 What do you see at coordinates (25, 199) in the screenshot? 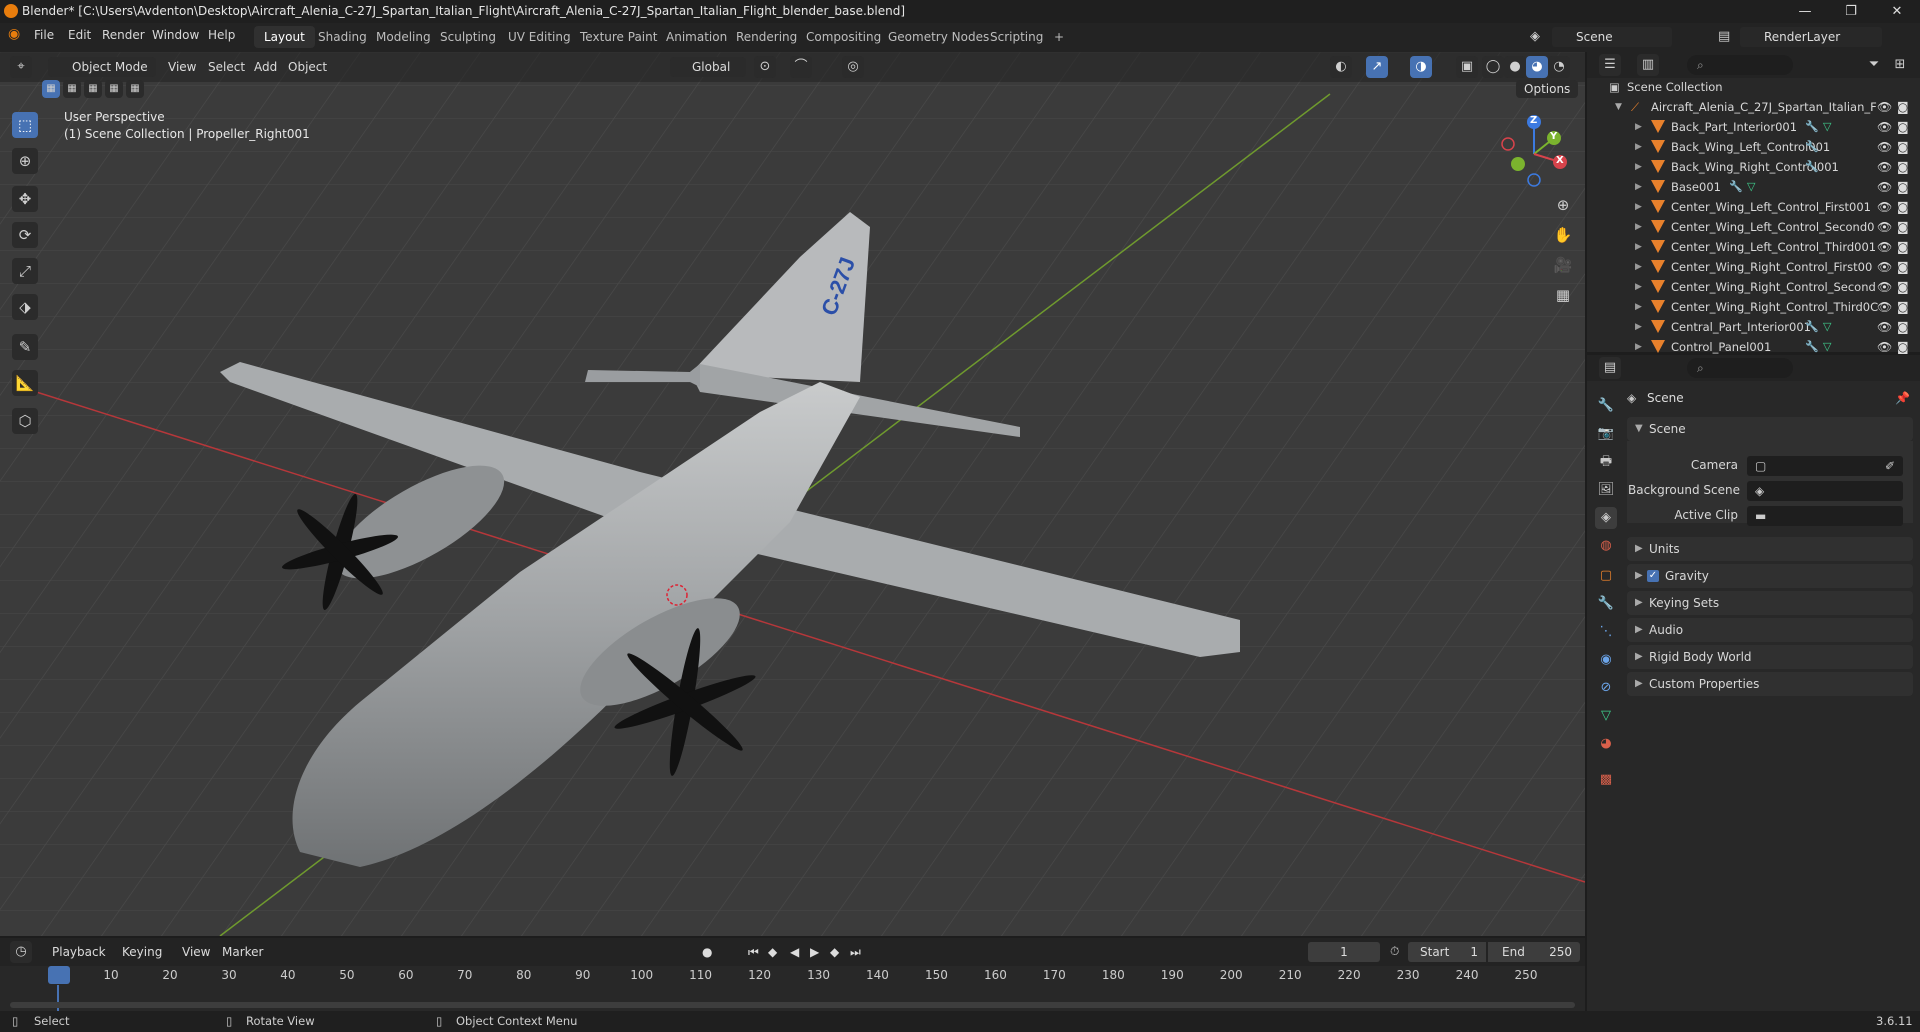
I see `move-tool-icon: ✥` at bounding box center [25, 199].